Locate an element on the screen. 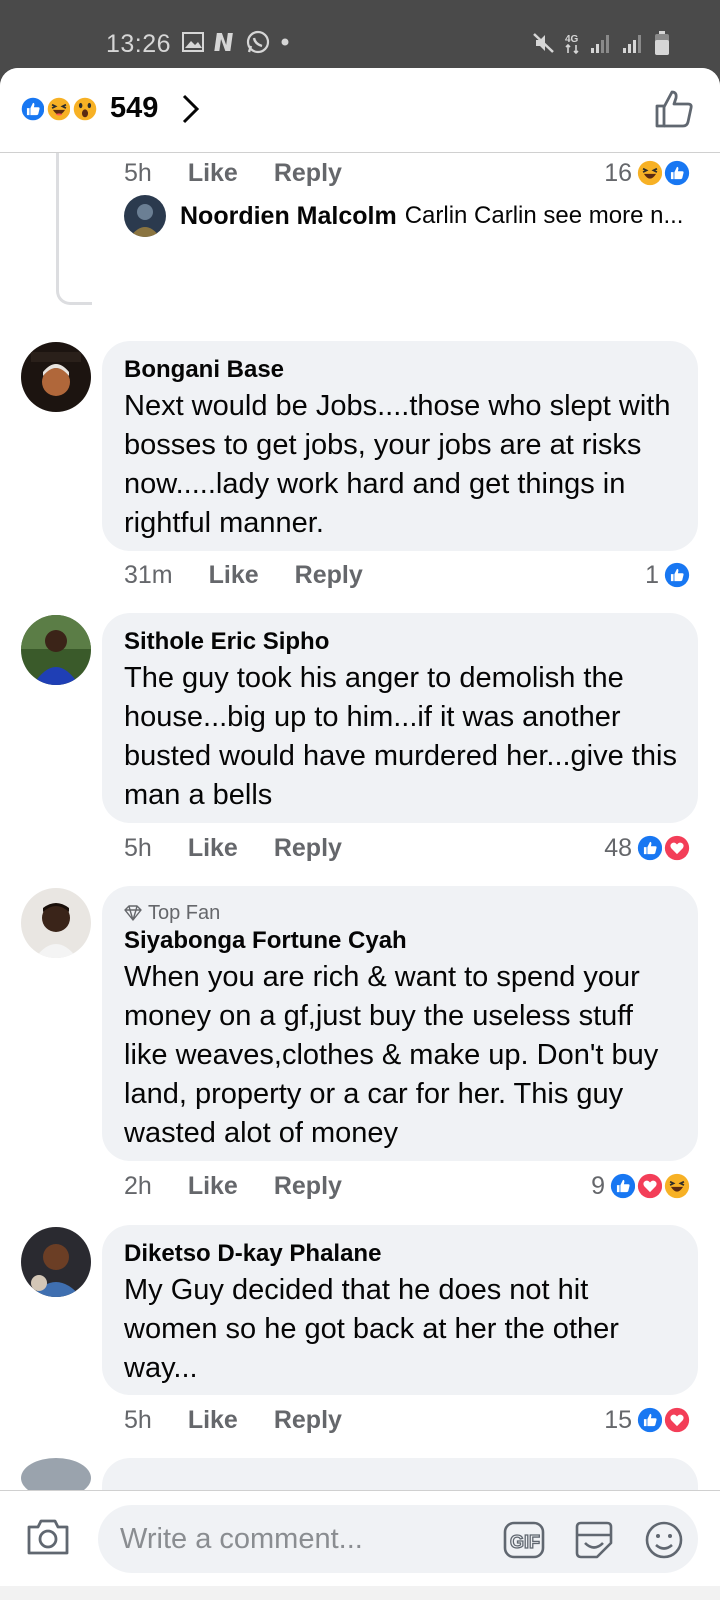 The height and width of the screenshot is (1600, 720). dot-icon is located at coordinates (285, 42).